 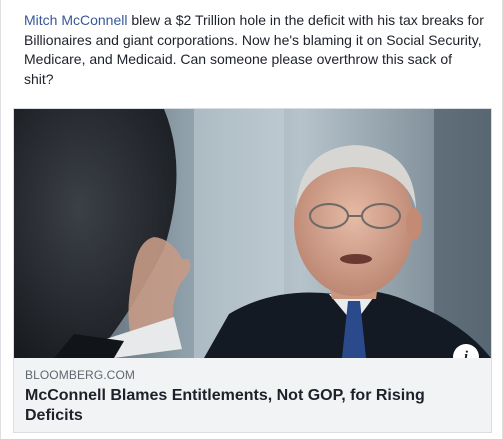 I want to click on mention-link: Mitch McConnell, so click(x=75, y=20).